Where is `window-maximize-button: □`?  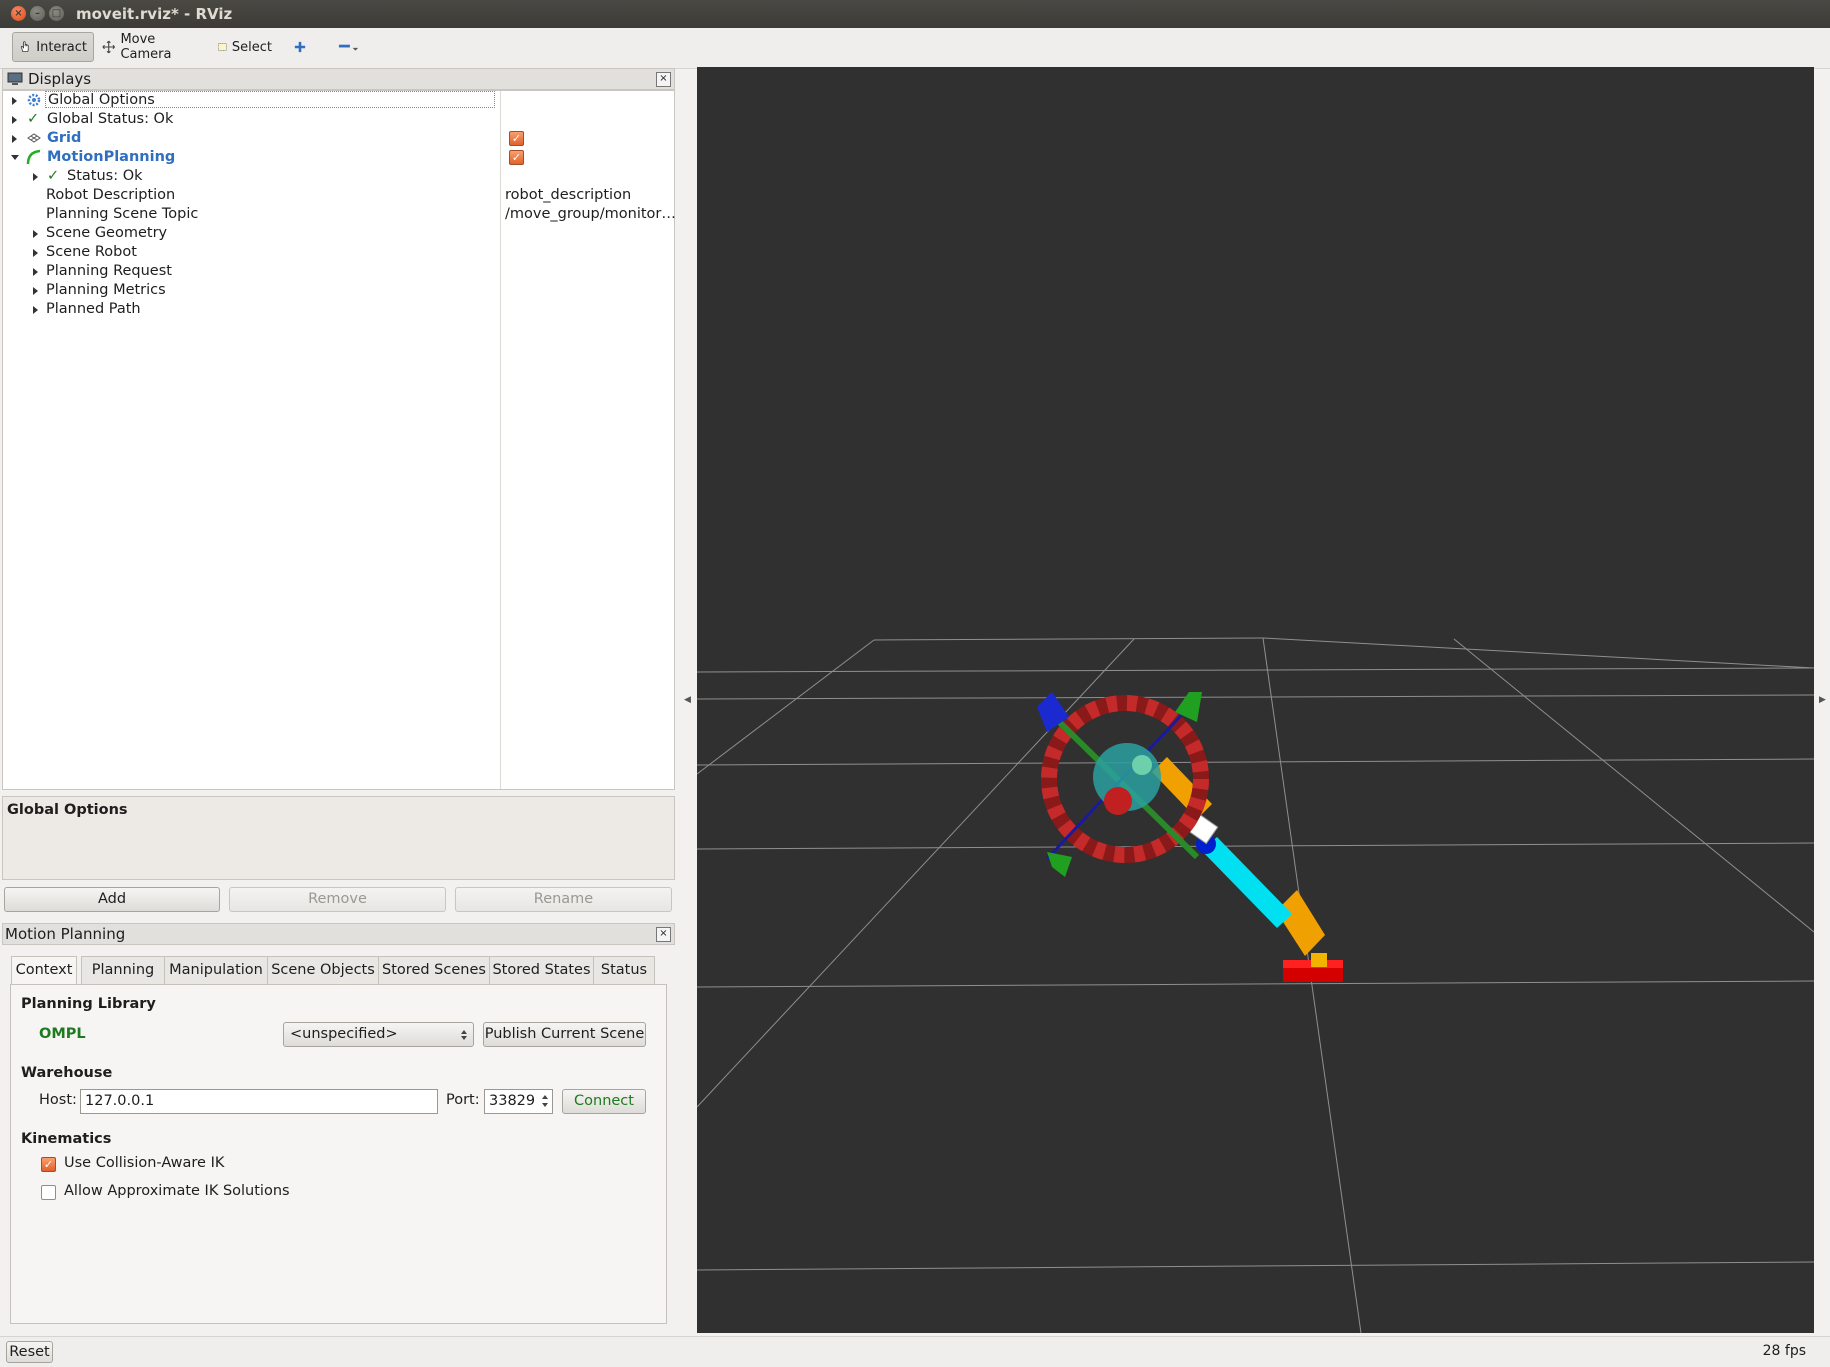 window-maximize-button: □ is located at coordinates (56, 13).